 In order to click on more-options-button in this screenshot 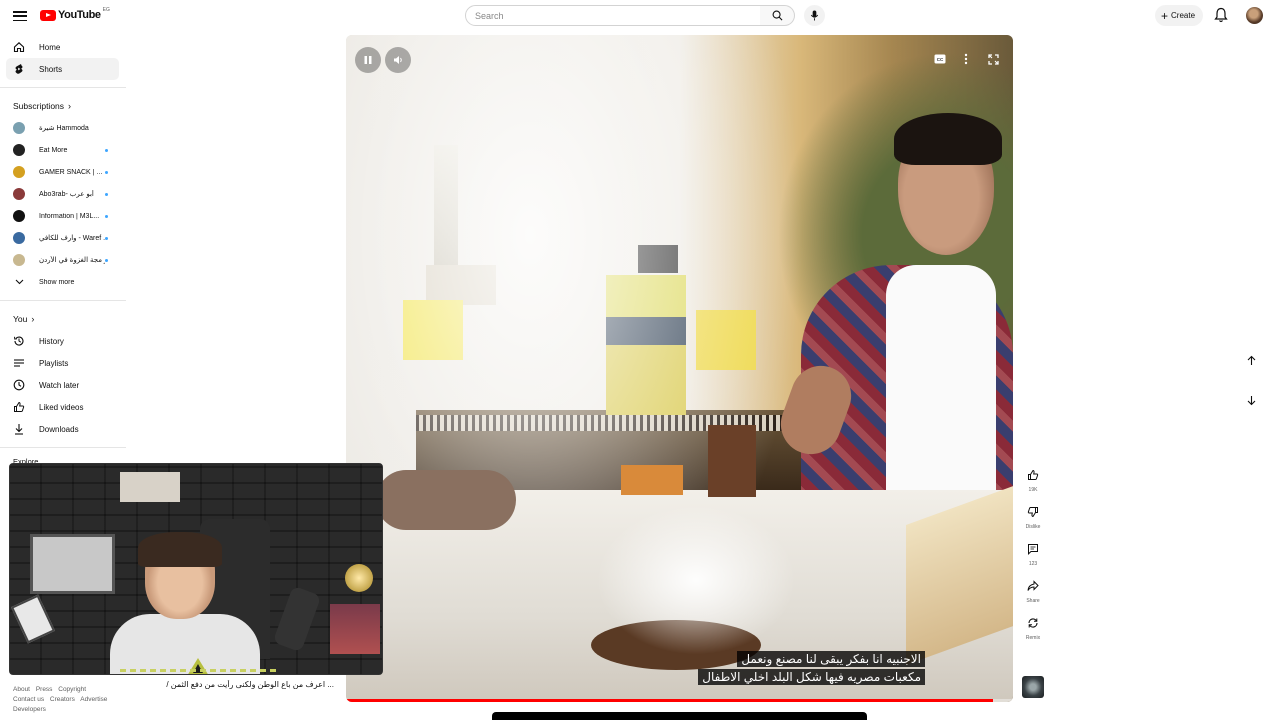, I will do `click(966, 59)`.